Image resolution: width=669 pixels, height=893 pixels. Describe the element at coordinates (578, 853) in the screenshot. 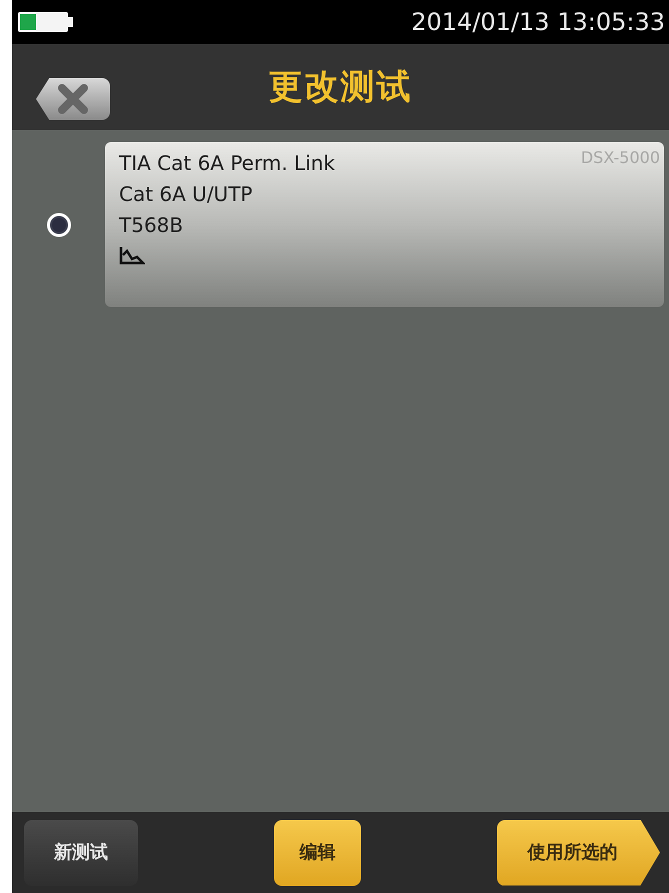

I see `use-selected-button: 使用所选的` at that location.